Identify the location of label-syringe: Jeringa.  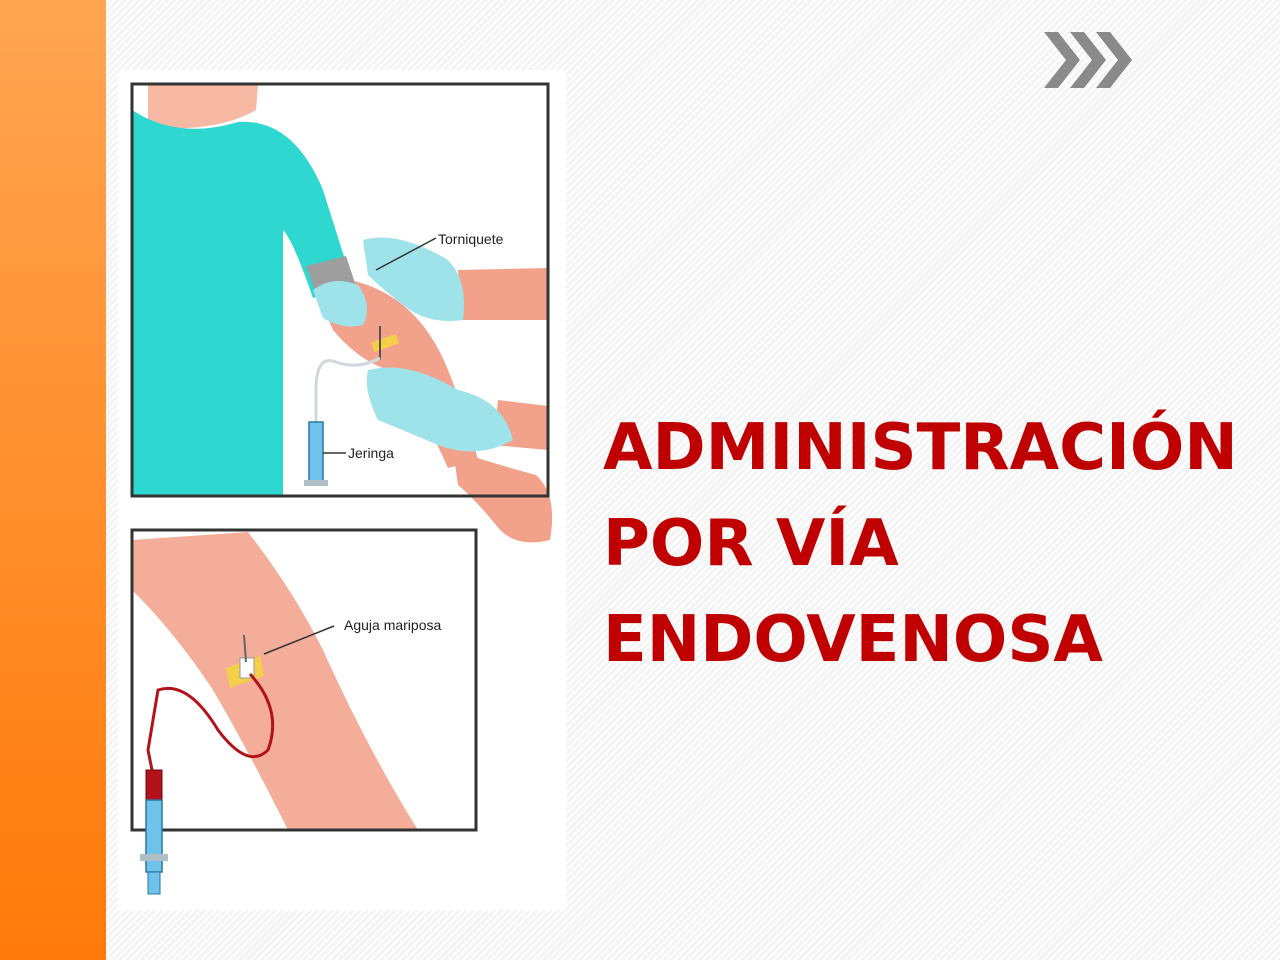
(371, 453).